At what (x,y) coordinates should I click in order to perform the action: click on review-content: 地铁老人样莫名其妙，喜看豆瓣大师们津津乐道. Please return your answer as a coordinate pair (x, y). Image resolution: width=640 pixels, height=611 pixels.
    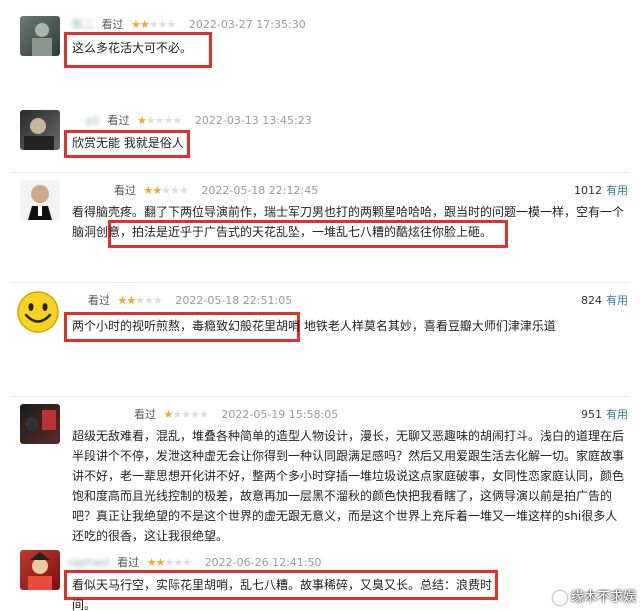
    Looking at the image, I should click on (428, 326).